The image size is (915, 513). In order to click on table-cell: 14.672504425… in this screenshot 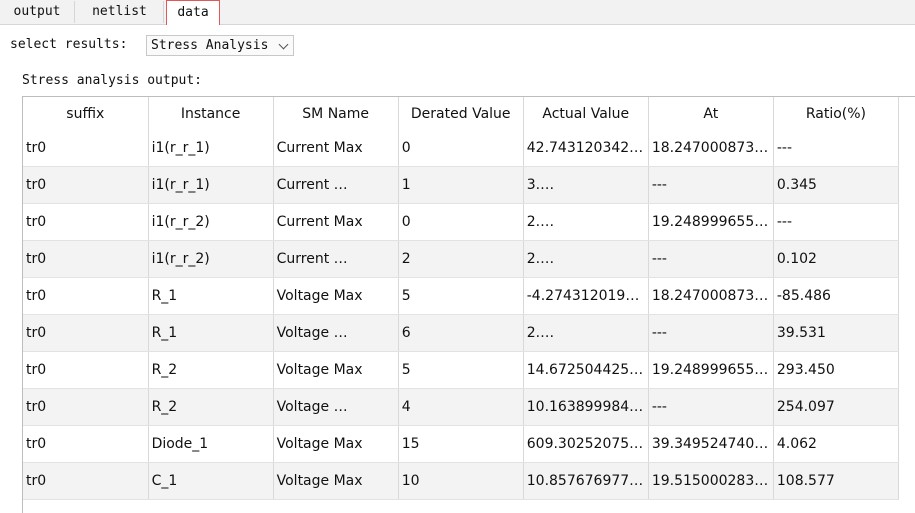, I will do `click(586, 370)`.